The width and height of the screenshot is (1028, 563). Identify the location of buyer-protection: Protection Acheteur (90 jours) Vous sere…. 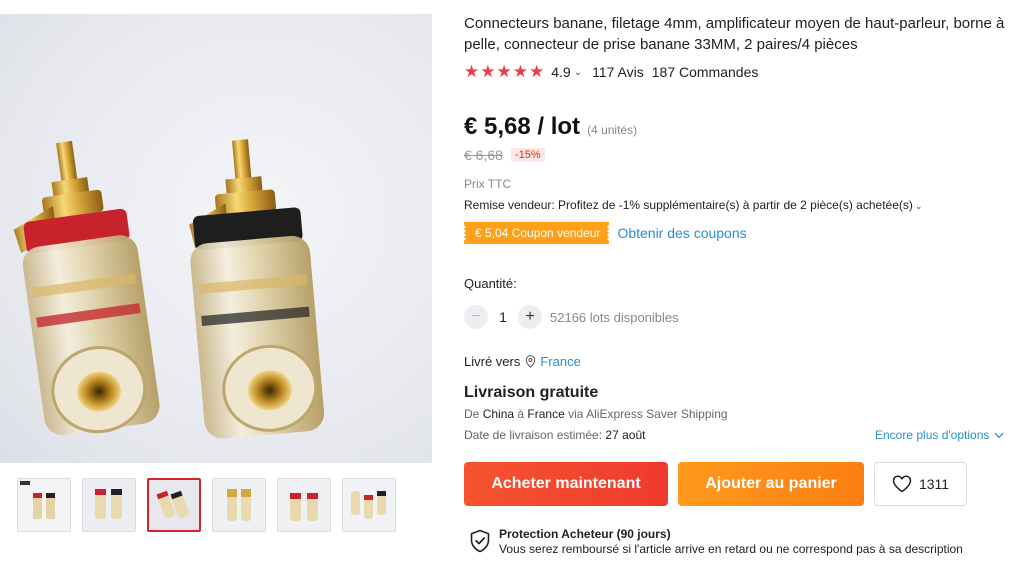
(716, 542).